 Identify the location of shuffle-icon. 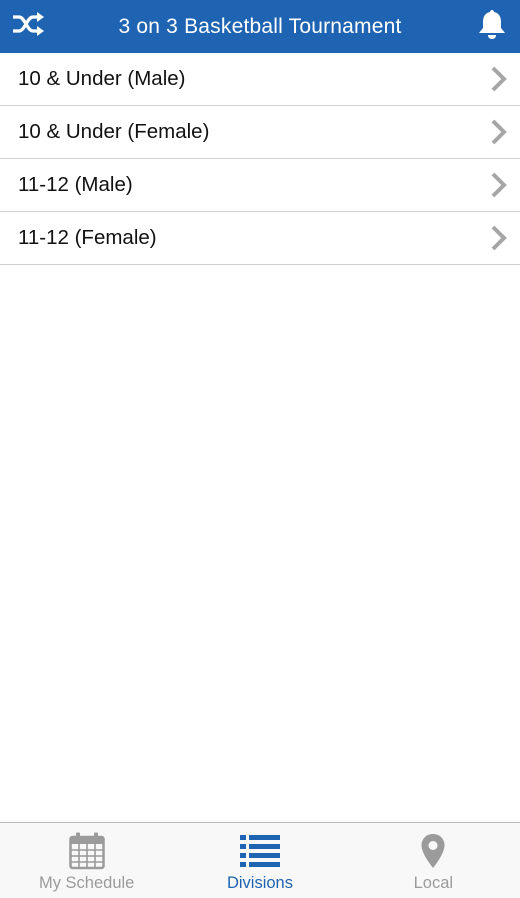
(28, 26).